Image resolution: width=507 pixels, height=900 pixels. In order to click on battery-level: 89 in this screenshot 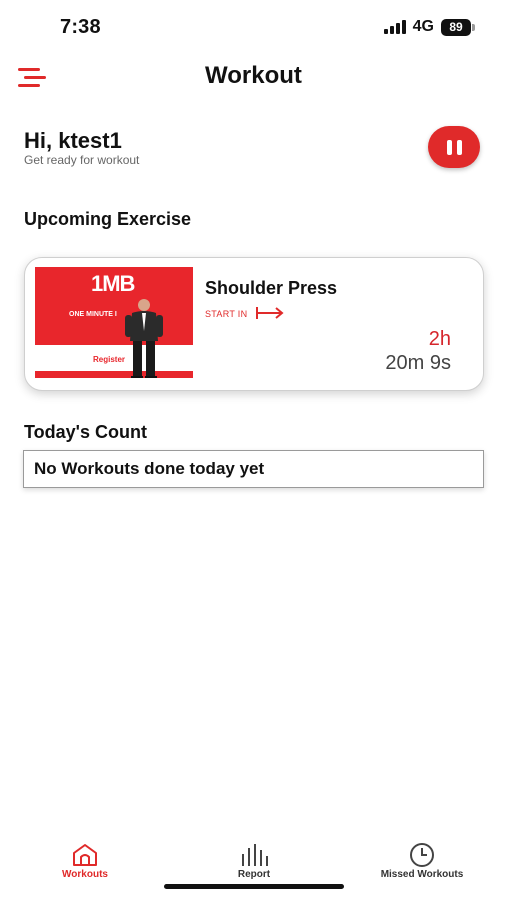, I will do `click(456, 27)`.